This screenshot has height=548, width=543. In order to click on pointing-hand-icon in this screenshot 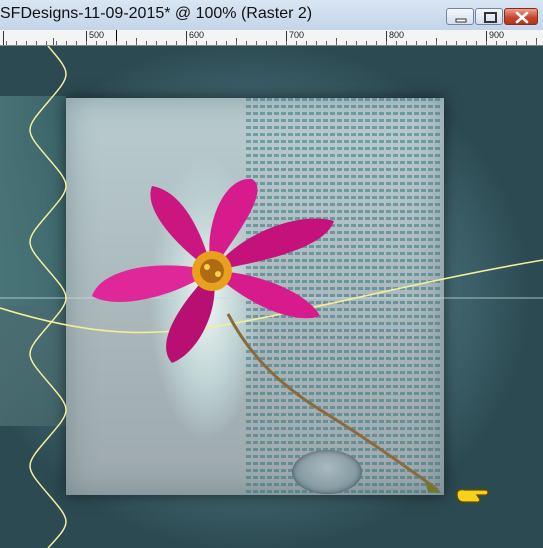, I will do `click(475, 496)`.